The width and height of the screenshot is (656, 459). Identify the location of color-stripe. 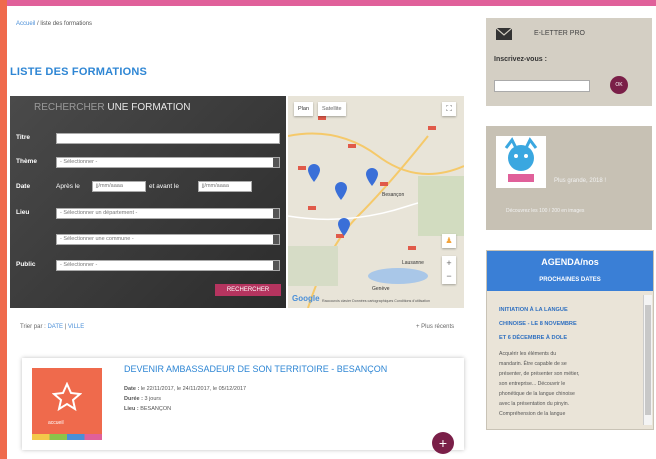
(67, 437).